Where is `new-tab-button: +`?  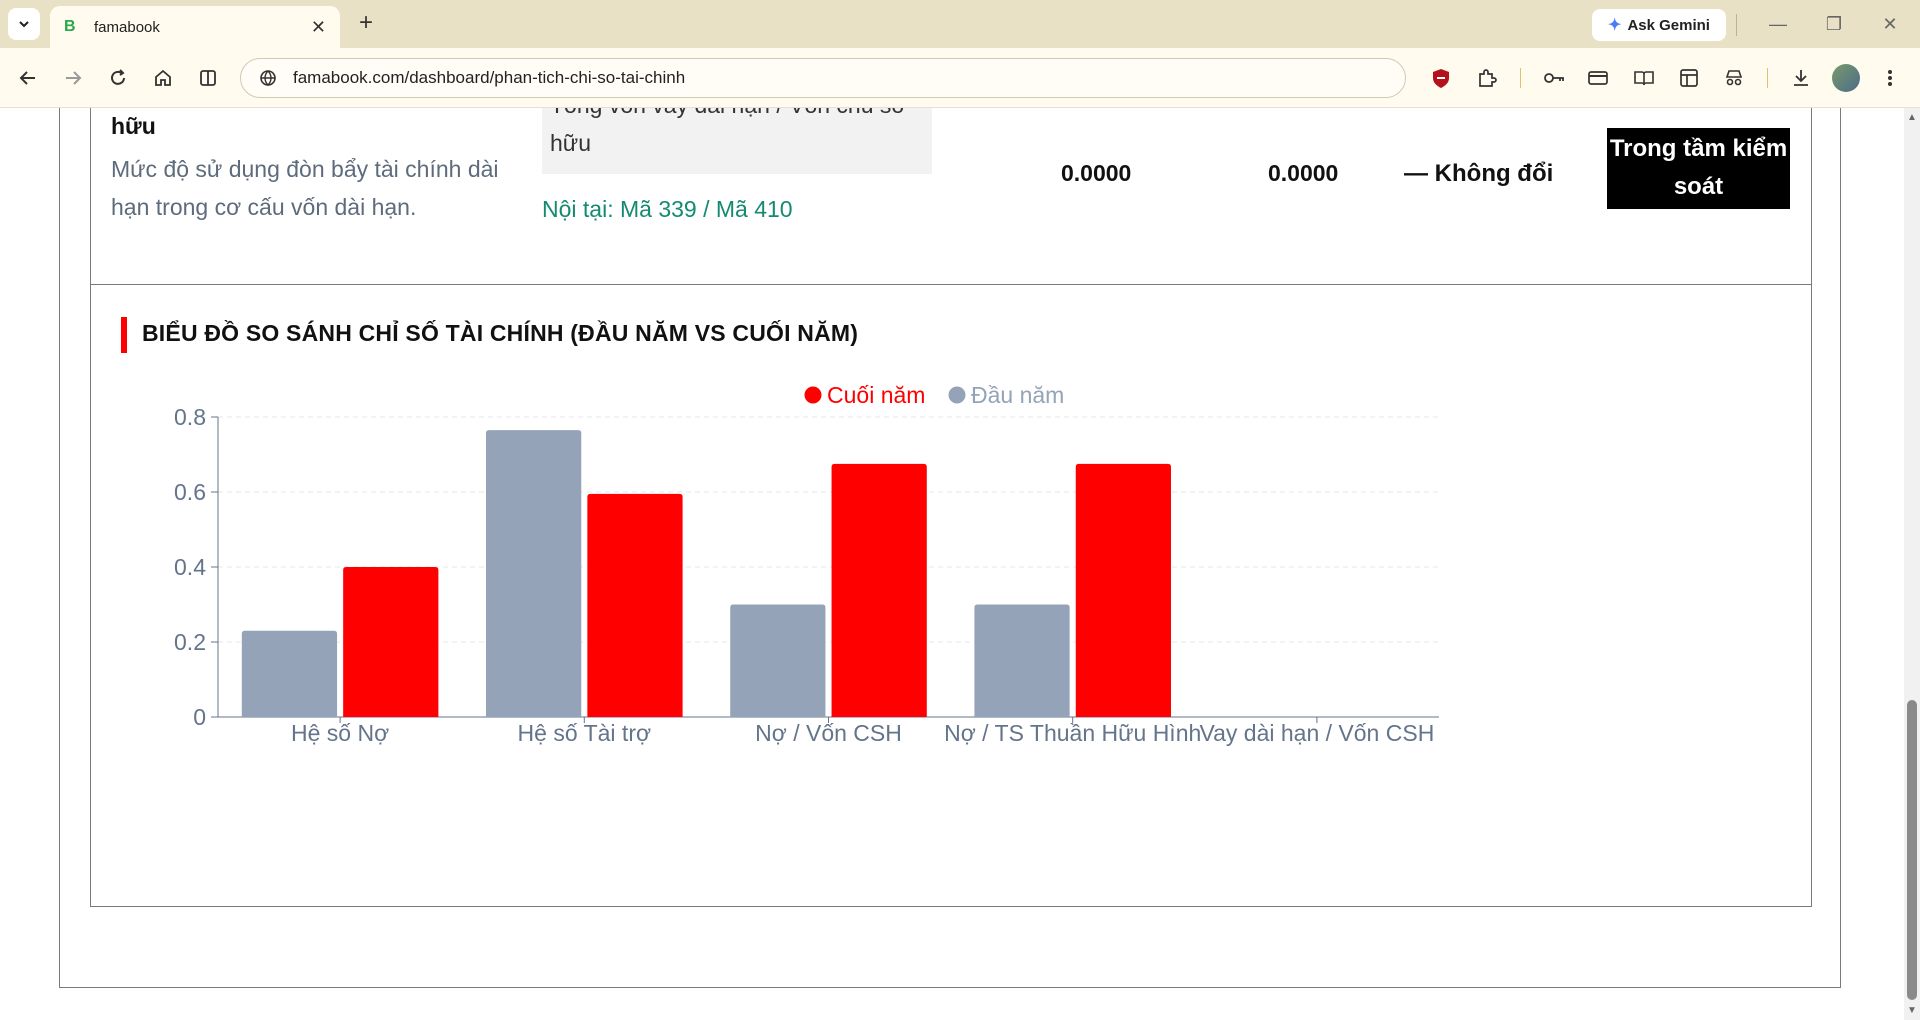 new-tab-button: + is located at coordinates (366, 24).